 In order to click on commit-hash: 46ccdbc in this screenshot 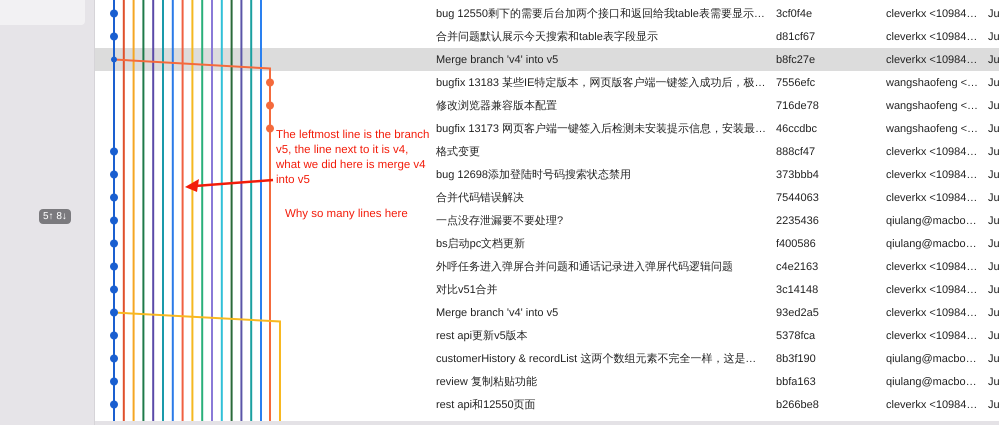, I will do `click(797, 128)`.